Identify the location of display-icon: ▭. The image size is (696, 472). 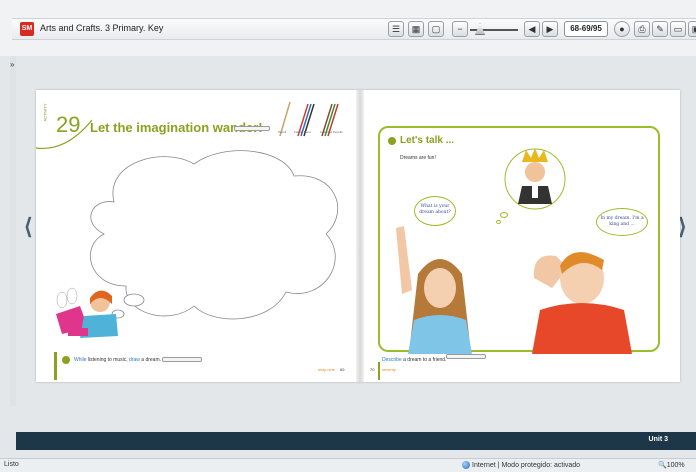
(678, 29).